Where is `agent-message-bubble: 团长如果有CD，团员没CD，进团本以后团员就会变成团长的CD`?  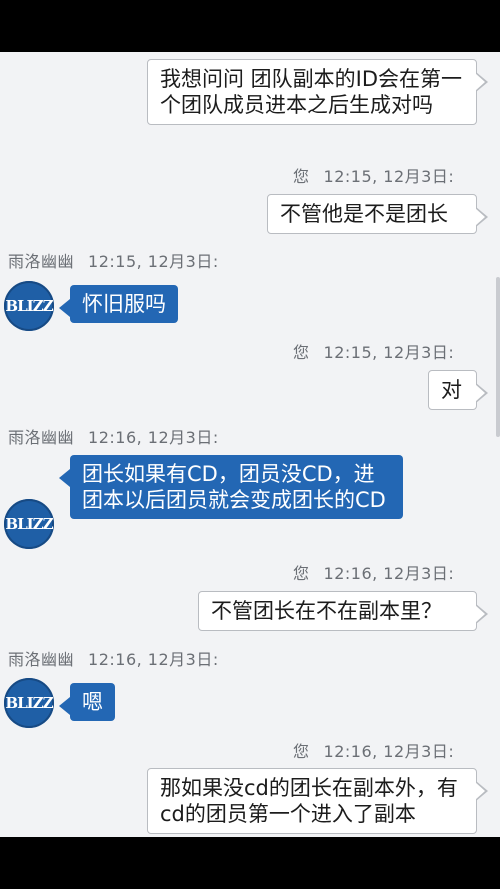
agent-message-bubble: 团长如果有CD，团员没CD，进团本以后团员就会变成团长的CD is located at coordinates (231, 487).